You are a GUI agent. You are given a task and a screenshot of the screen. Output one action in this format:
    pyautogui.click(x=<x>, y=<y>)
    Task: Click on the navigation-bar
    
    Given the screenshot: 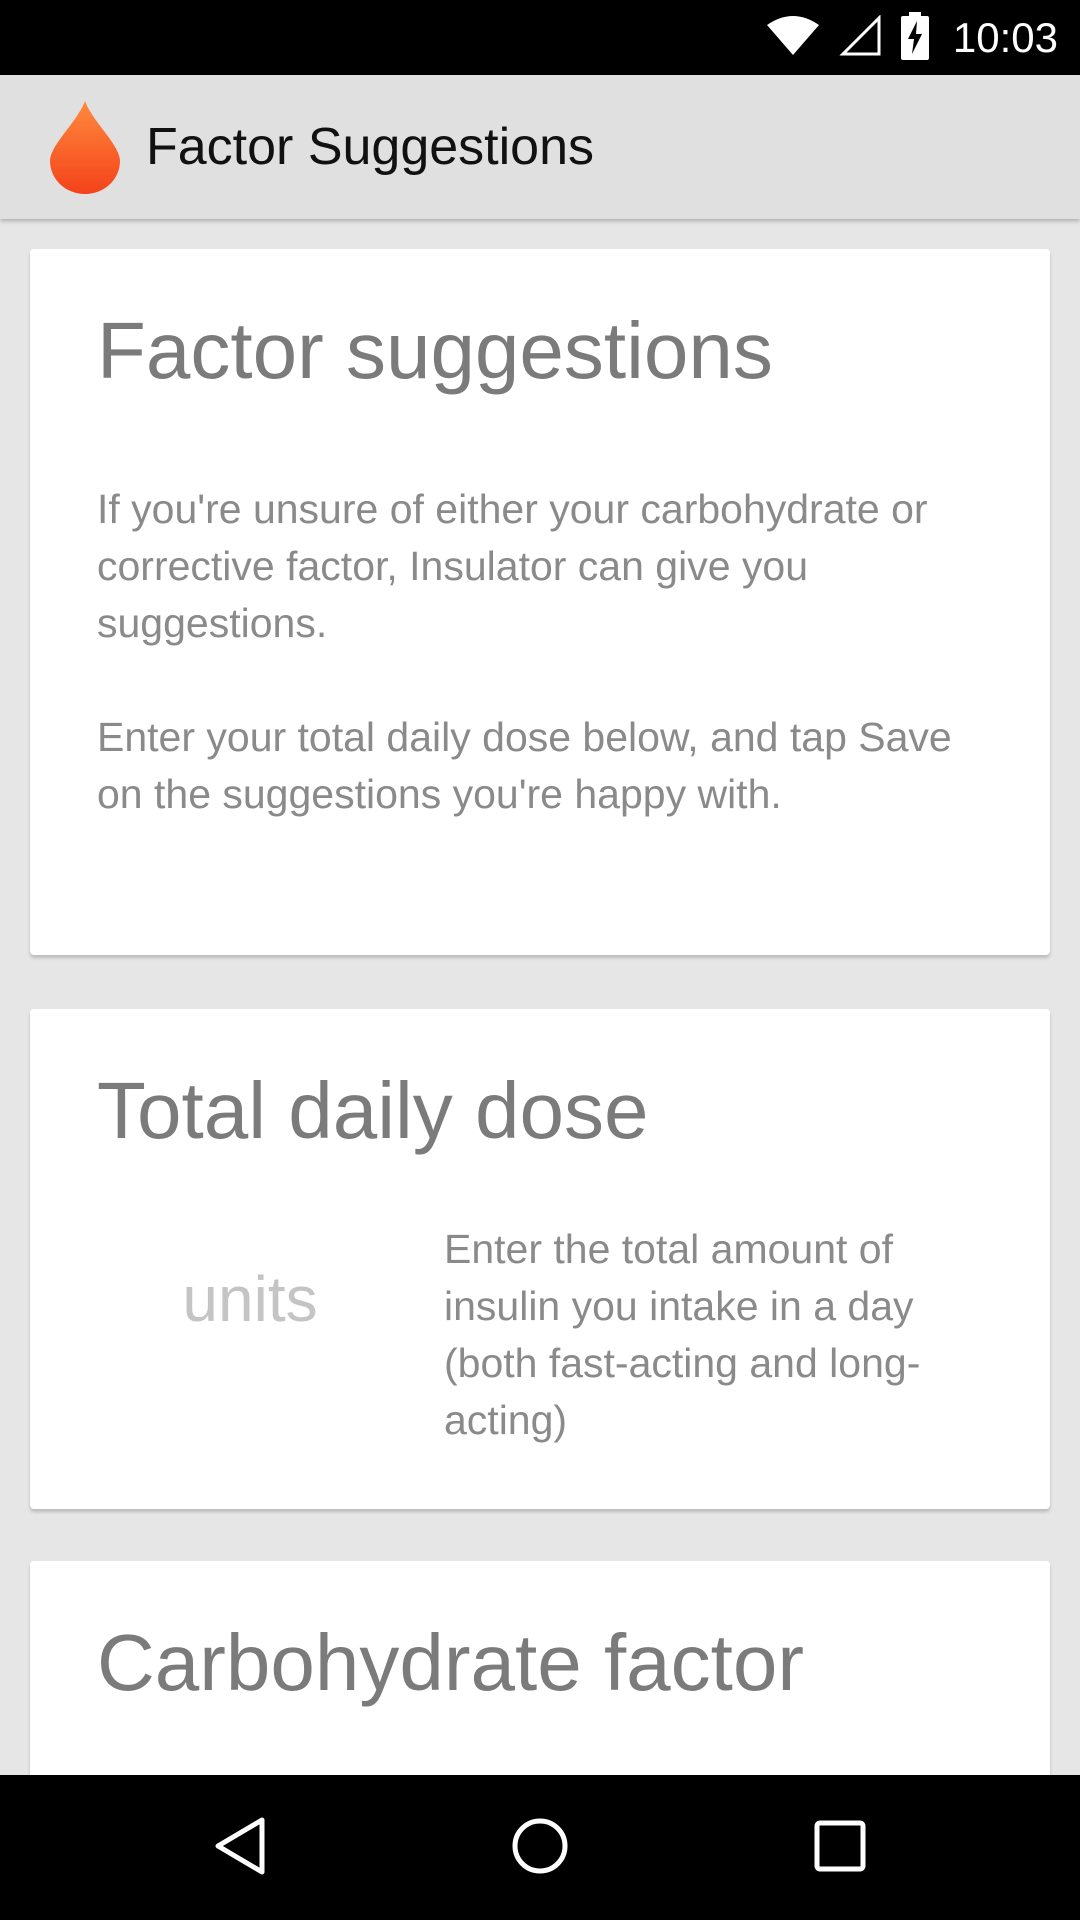 What is the action you would take?
    pyautogui.click(x=540, y=1847)
    